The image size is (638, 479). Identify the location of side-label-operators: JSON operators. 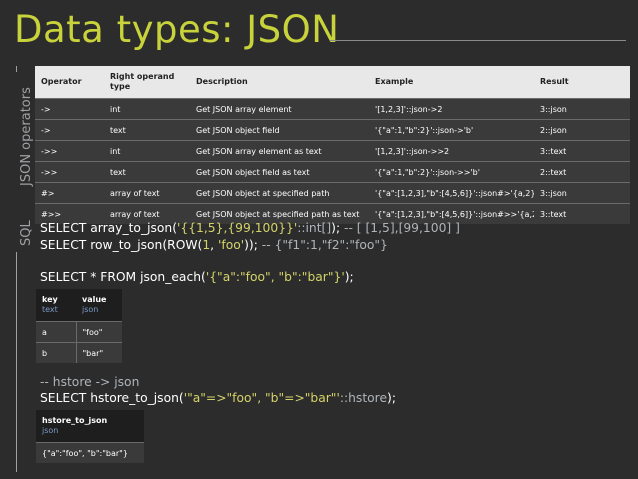
(26, 136).